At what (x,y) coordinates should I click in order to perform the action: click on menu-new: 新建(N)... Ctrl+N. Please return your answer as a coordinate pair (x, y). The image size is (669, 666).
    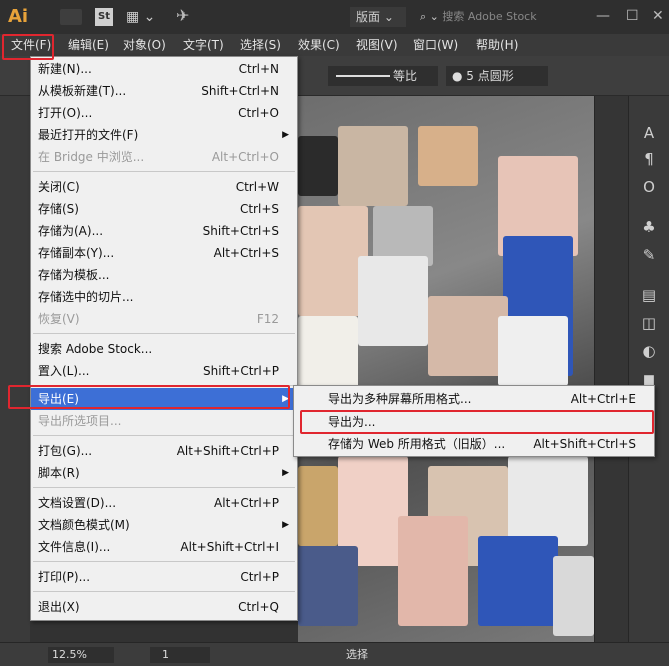
    Looking at the image, I should click on (164, 69).